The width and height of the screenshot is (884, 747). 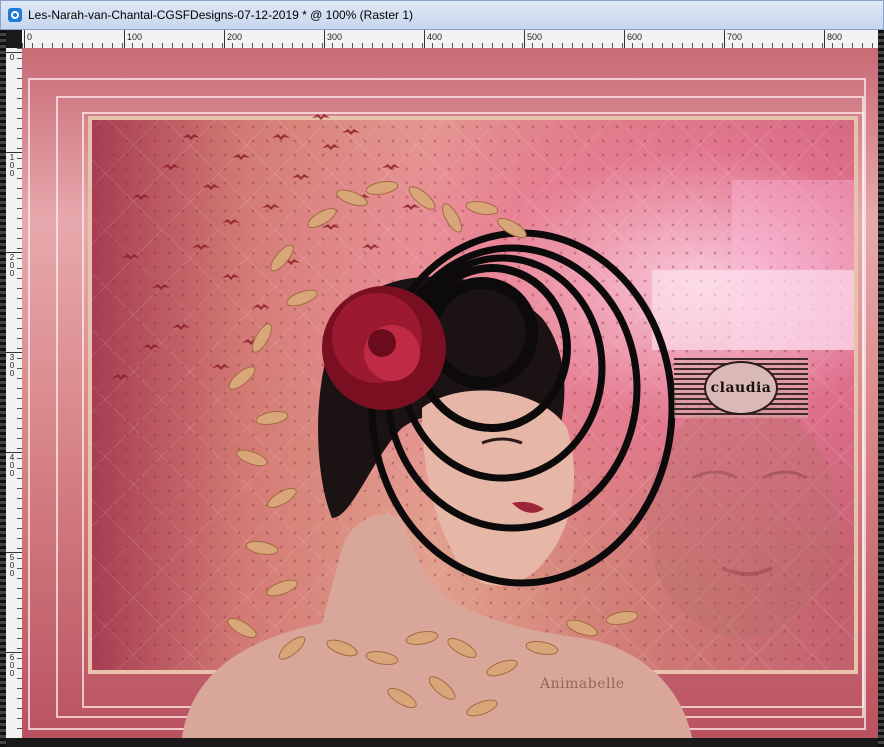 What do you see at coordinates (735, 37) in the screenshot?
I see `hruler-label: 700` at bounding box center [735, 37].